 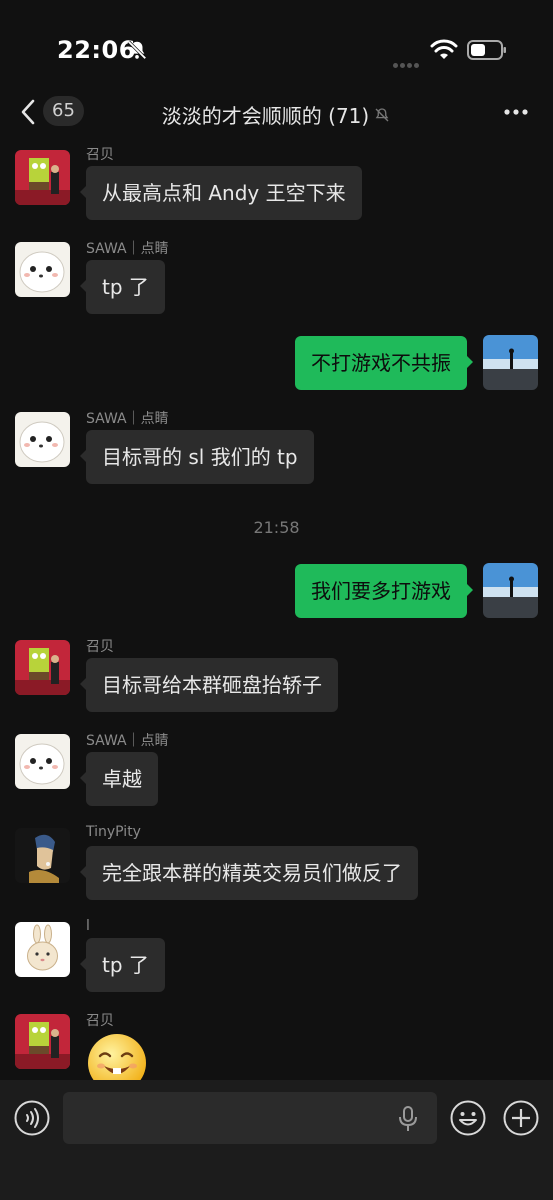 I want to click on chat-title-text: 淡淡的才会顺顺的 (71), so click(x=265, y=116).